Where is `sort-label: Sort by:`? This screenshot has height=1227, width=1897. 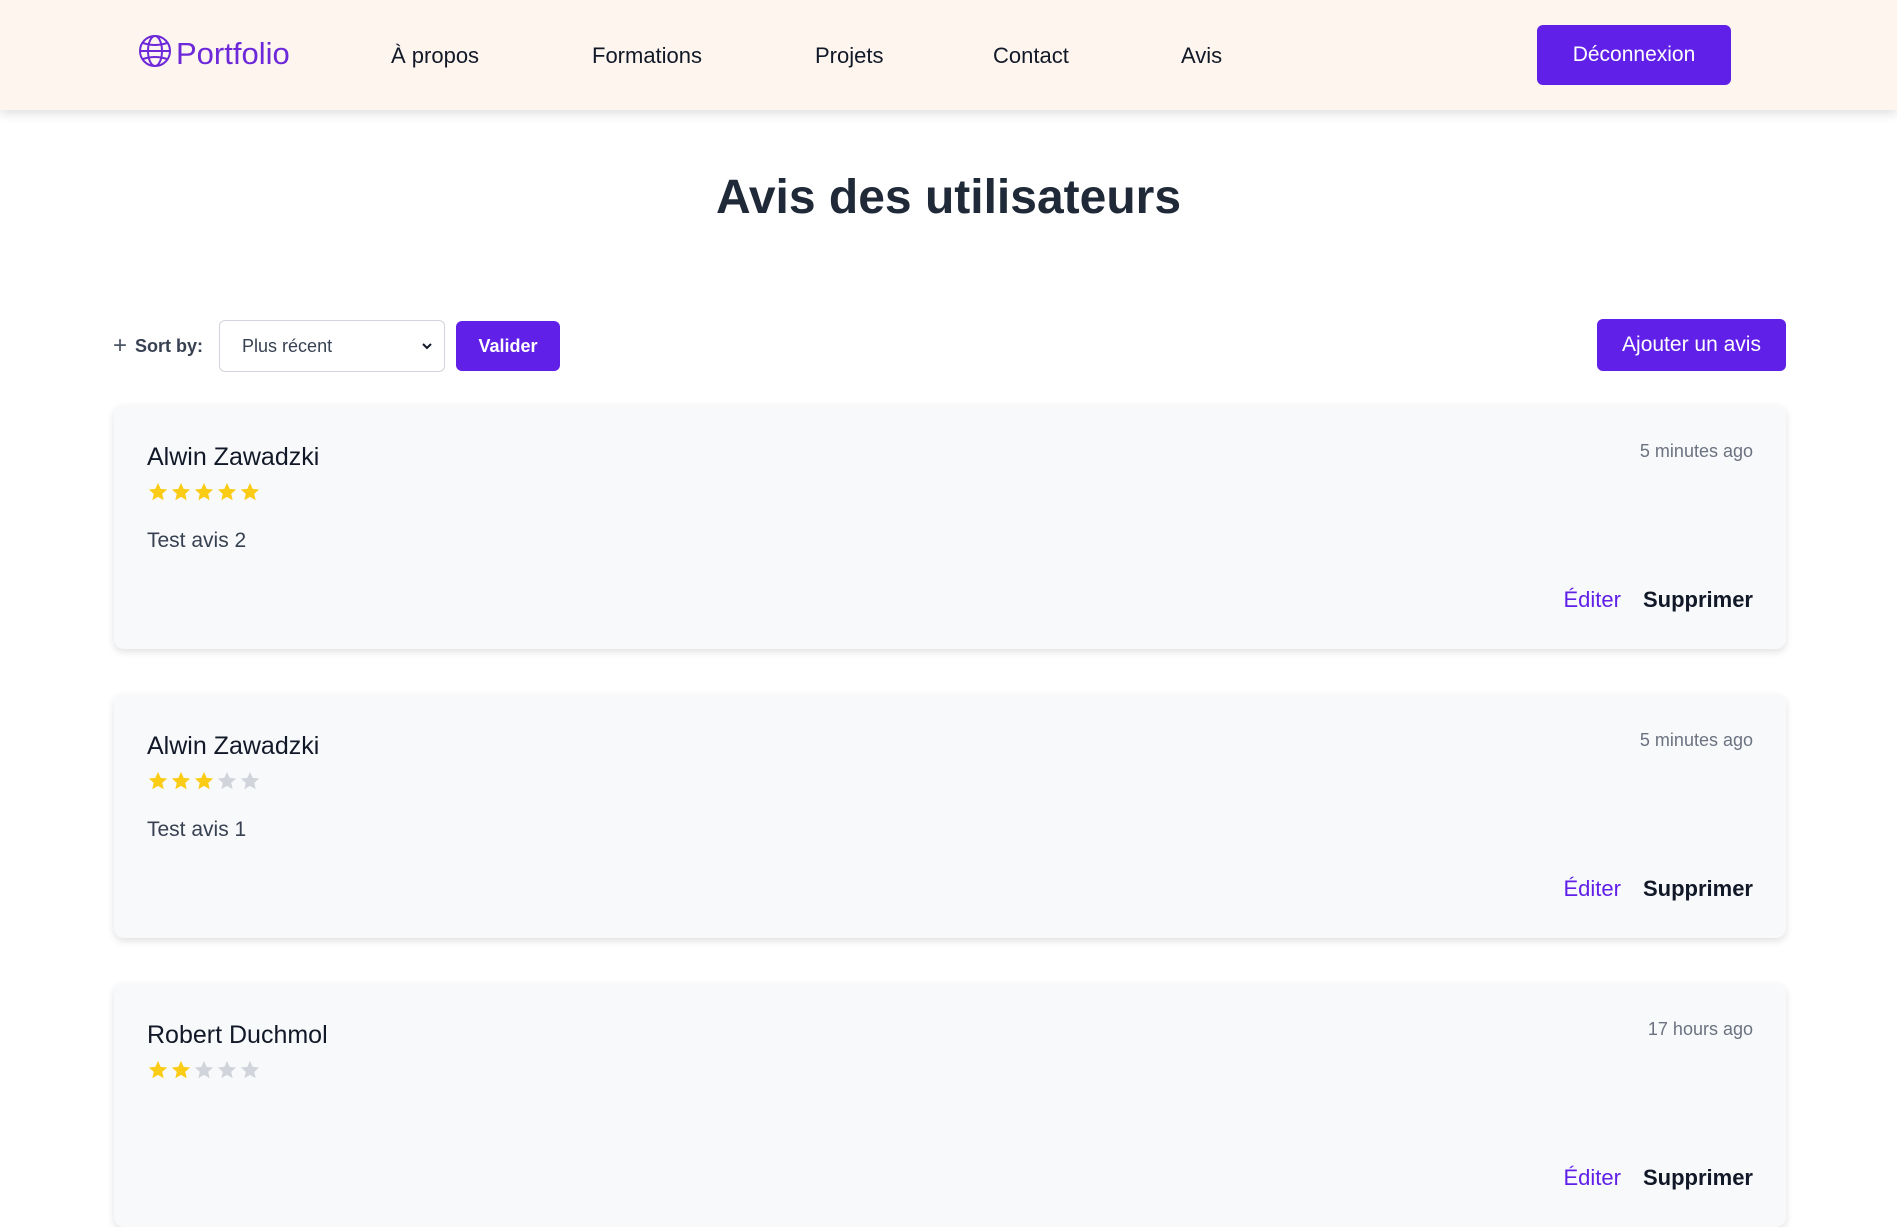 sort-label: Sort by: is located at coordinates (169, 345).